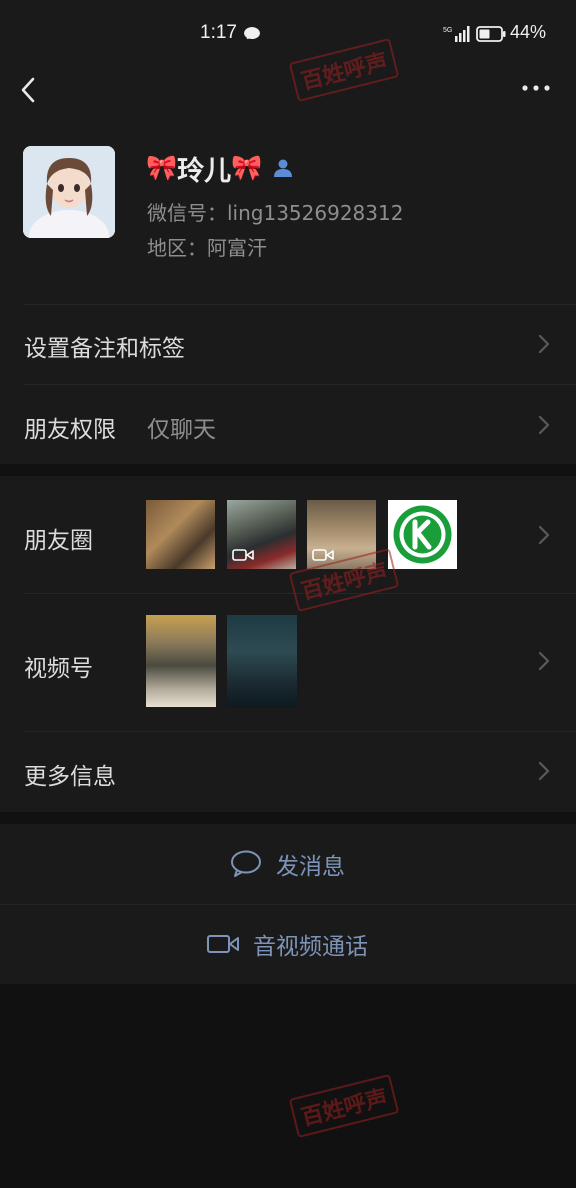 This screenshot has width=576, height=1188. What do you see at coordinates (288, 96) in the screenshot?
I see `top-nav` at bounding box center [288, 96].